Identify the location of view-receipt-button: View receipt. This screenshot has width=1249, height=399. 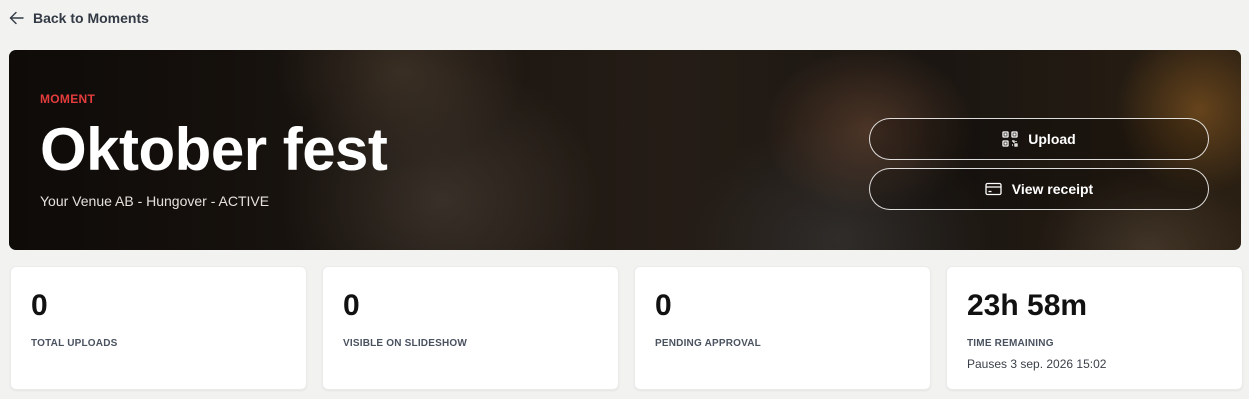
(1039, 189).